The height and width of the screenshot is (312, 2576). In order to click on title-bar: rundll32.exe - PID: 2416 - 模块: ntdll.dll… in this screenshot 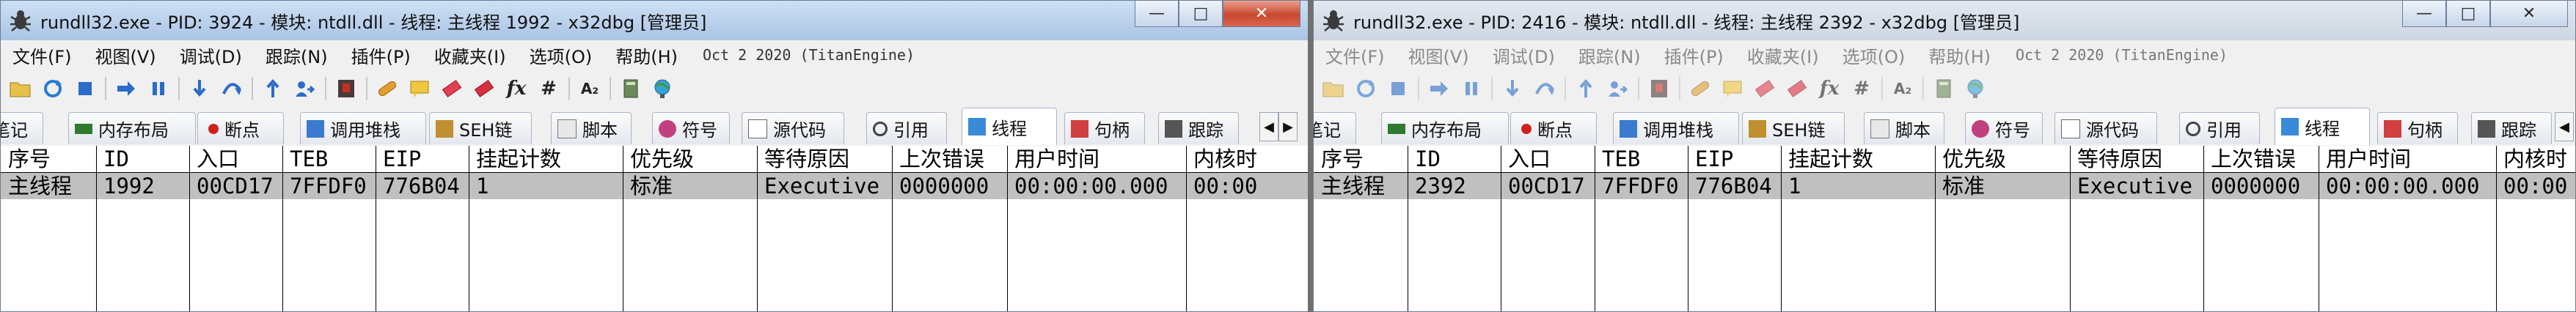, I will do `click(1945, 20)`.